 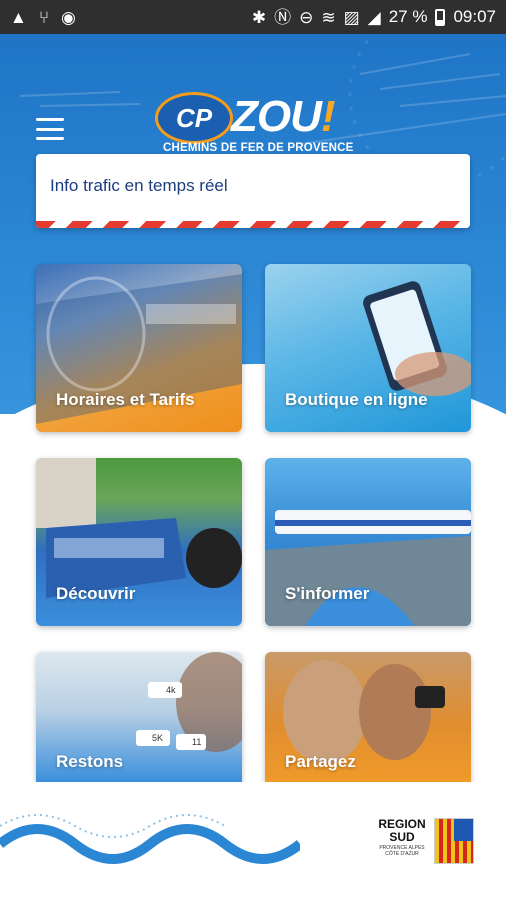 I want to click on region-flag-icon, so click(x=454, y=841).